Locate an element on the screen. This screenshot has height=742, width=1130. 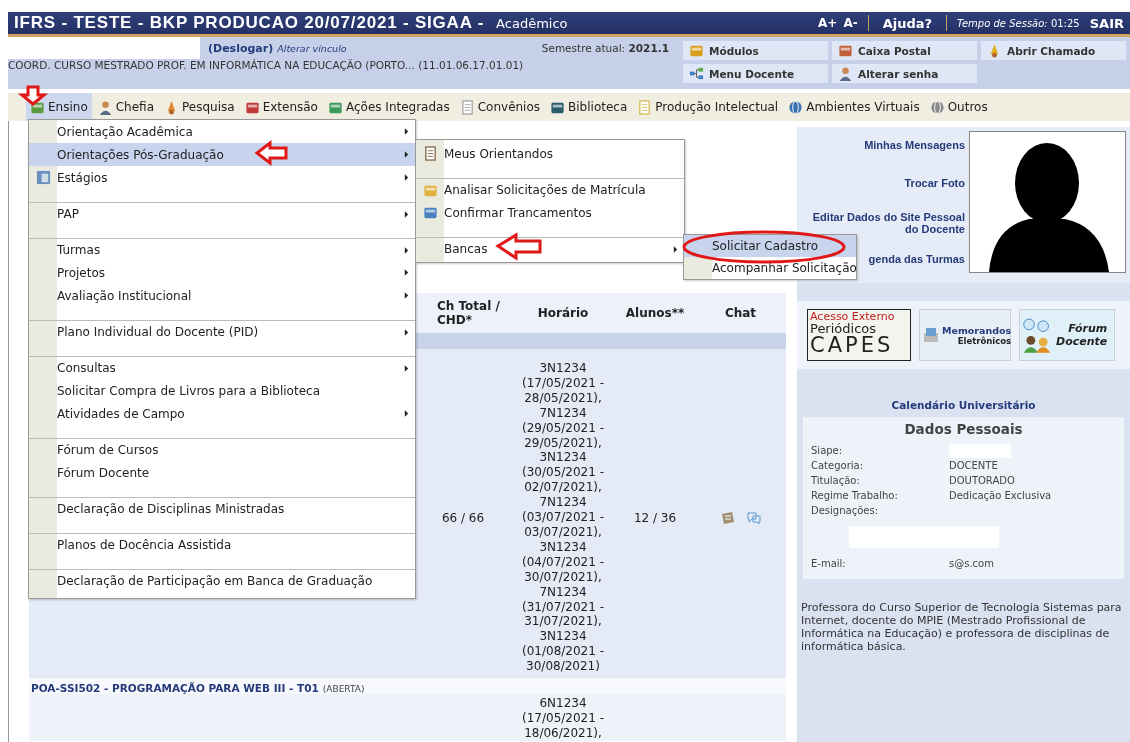
forum-banner: Fórum Docente is located at coordinates (1067, 335).